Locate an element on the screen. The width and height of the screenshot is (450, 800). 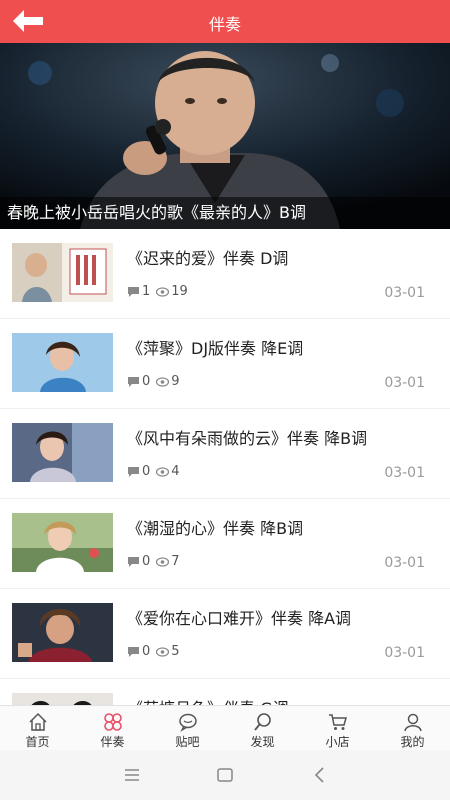
tab-label: 发现 is located at coordinates (262, 742).